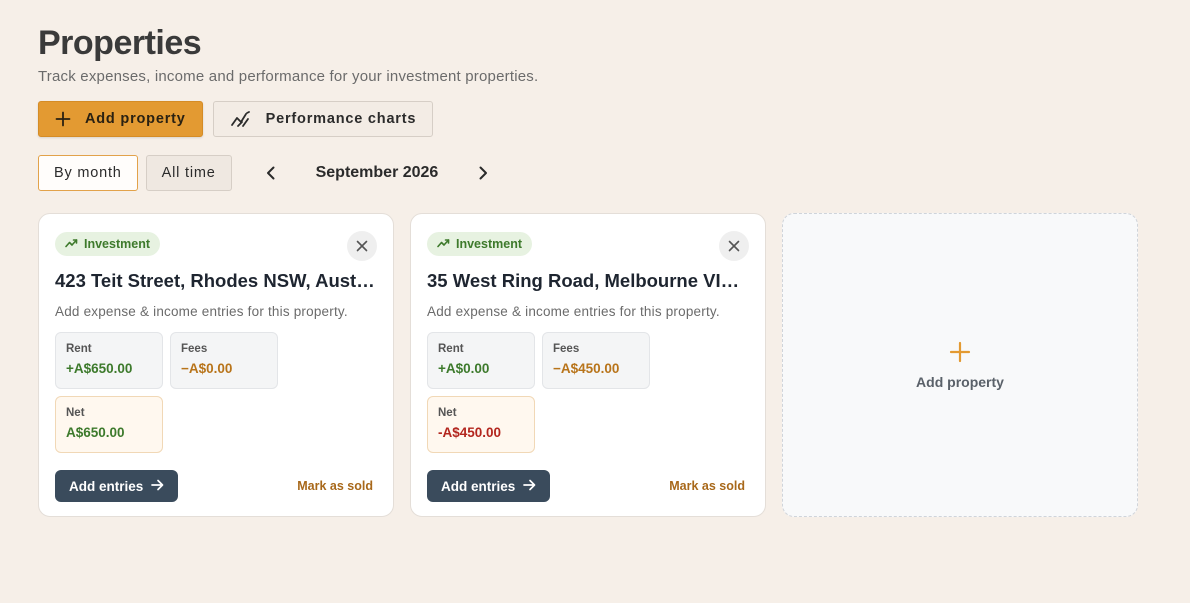 The image size is (1190, 603). What do you see at coordinates (224, 360) in the screenshot?
I see `fees-stat: Fees −A$0.00` at bounding box center [224, 360].